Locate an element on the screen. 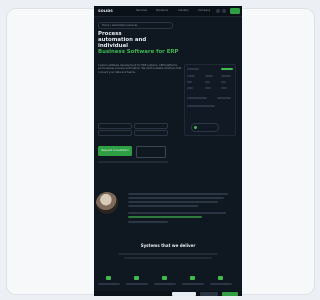  search-icon is located at coordinates (224, 11).